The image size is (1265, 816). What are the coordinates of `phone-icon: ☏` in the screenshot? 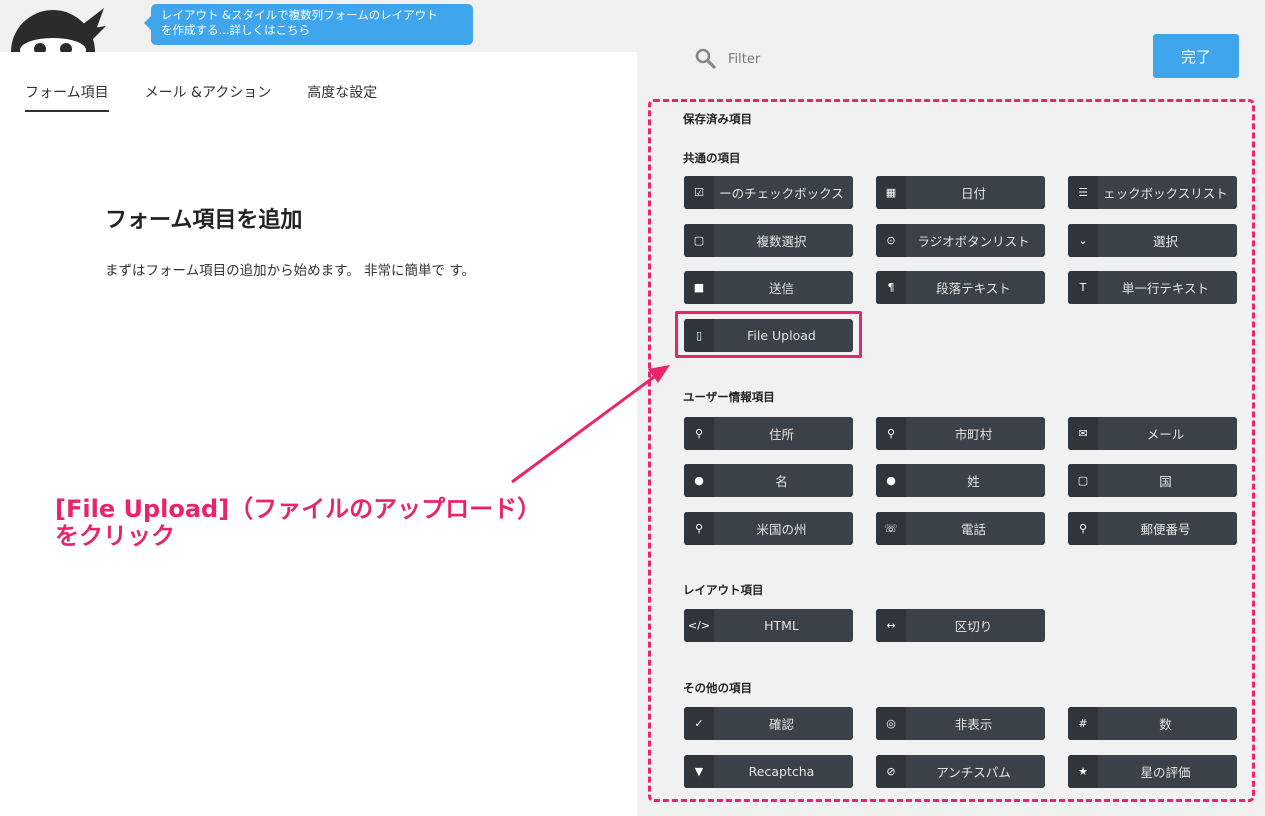 It's located at (891, 528).